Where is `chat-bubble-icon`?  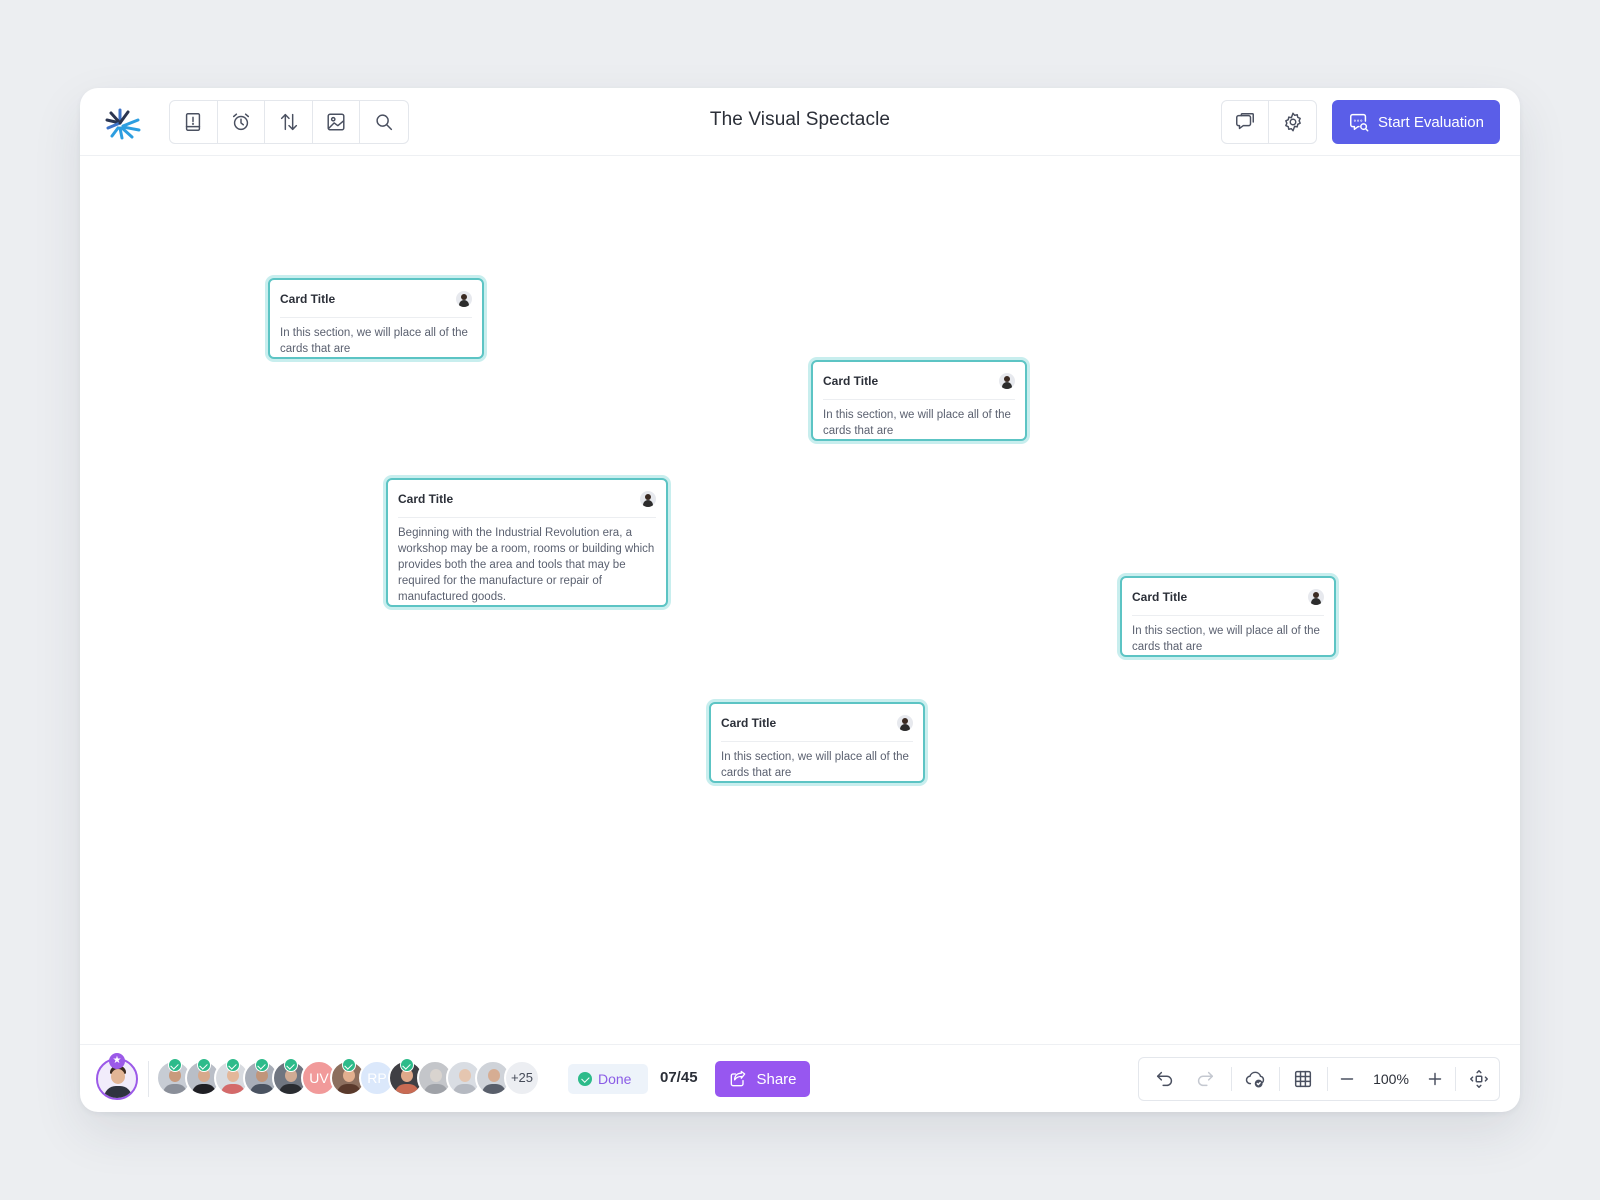
chat-bubble-icon is located at coordinates (1245, 121).